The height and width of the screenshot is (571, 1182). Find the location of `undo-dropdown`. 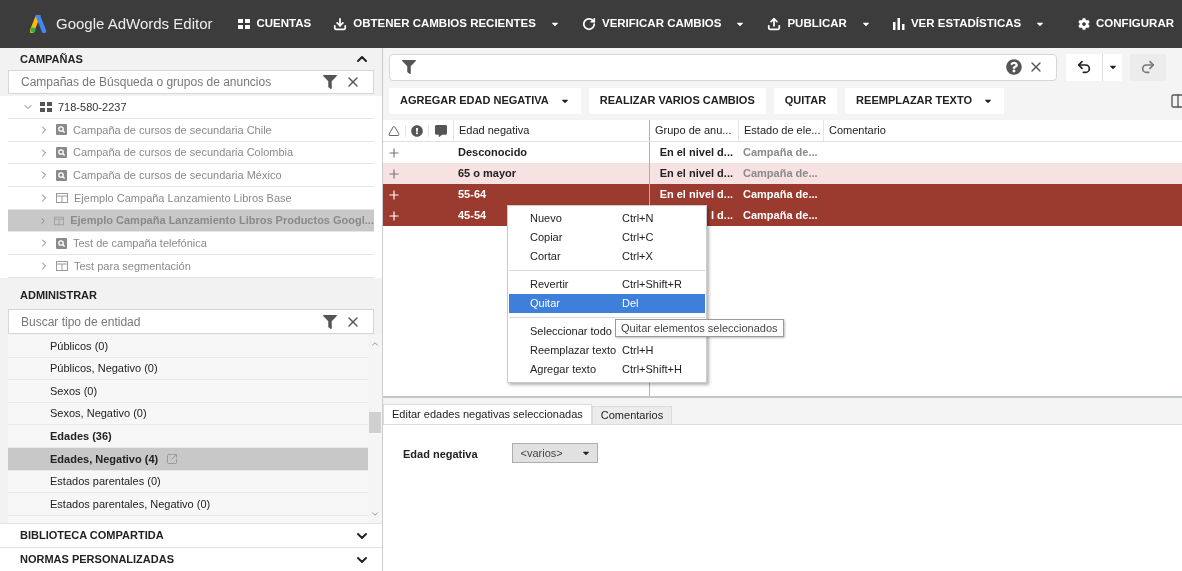

undo-dropdown is located at coordinates (1112, 67).